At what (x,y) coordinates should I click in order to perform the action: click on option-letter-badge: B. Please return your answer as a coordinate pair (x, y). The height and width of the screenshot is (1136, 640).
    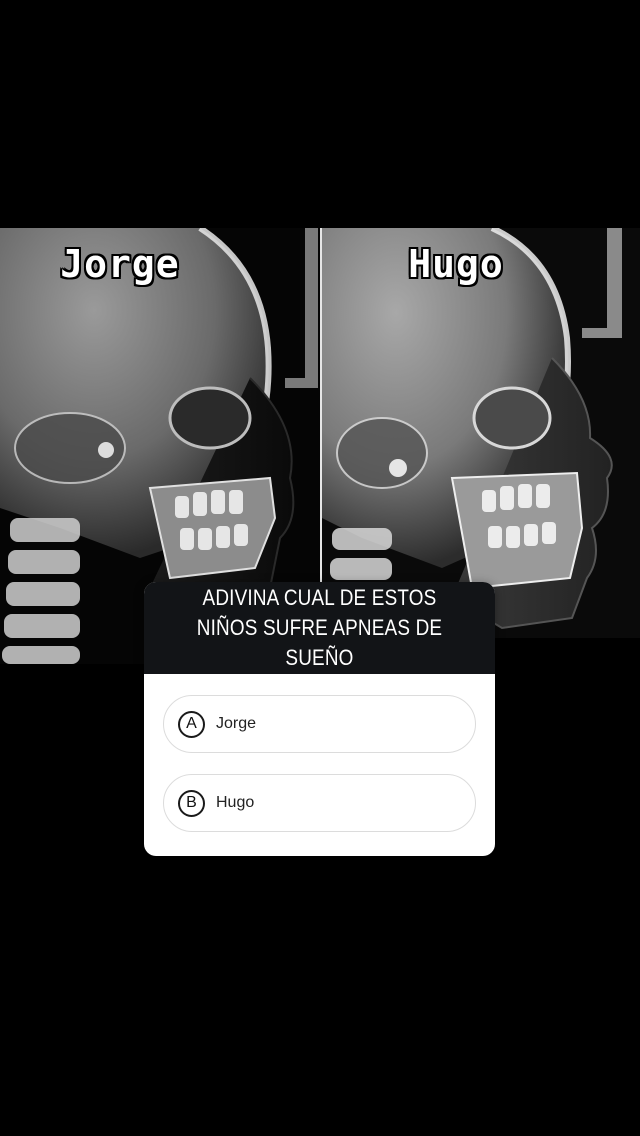
    Looking at the image, I should click on (191, 803).